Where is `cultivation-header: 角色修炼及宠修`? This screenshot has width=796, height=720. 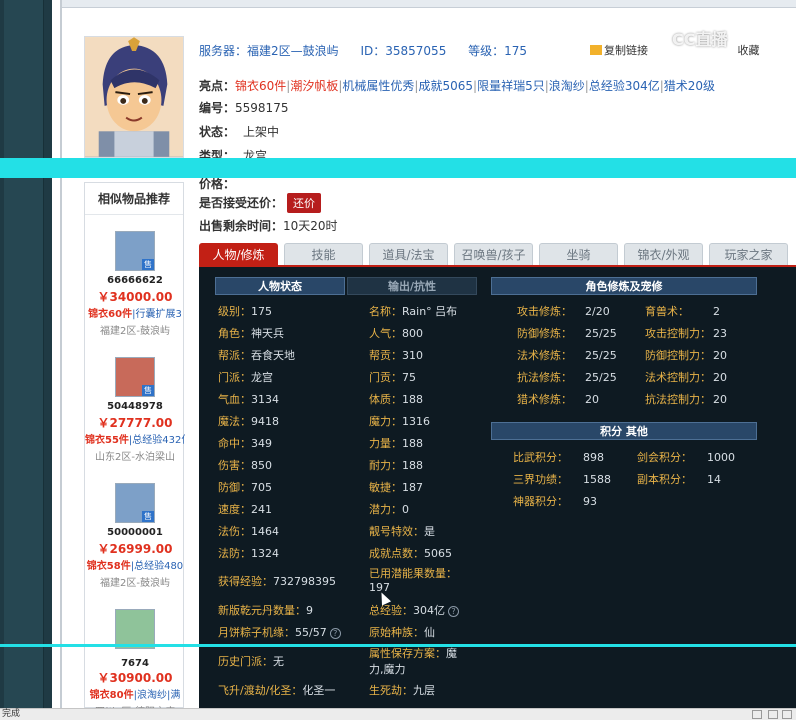
cultivation-header: 角色修炼及宠修 is located at coordinates (624, 286).